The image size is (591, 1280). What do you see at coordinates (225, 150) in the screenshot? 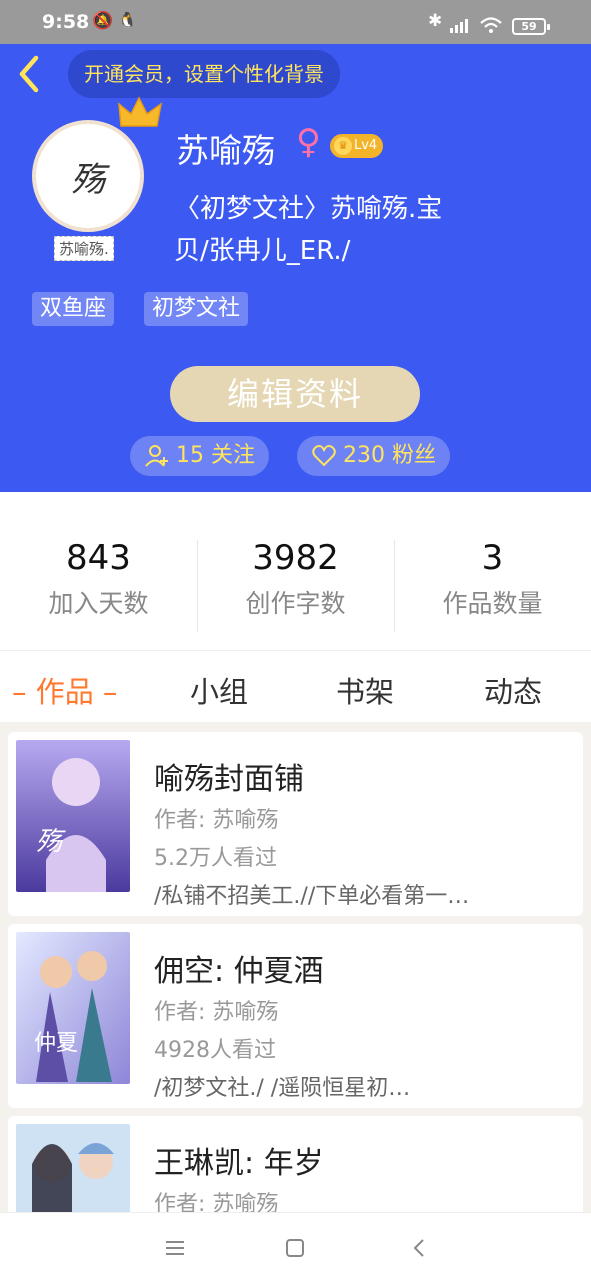
I see `username: 苏喻殇` at bounding box center [225, 150].